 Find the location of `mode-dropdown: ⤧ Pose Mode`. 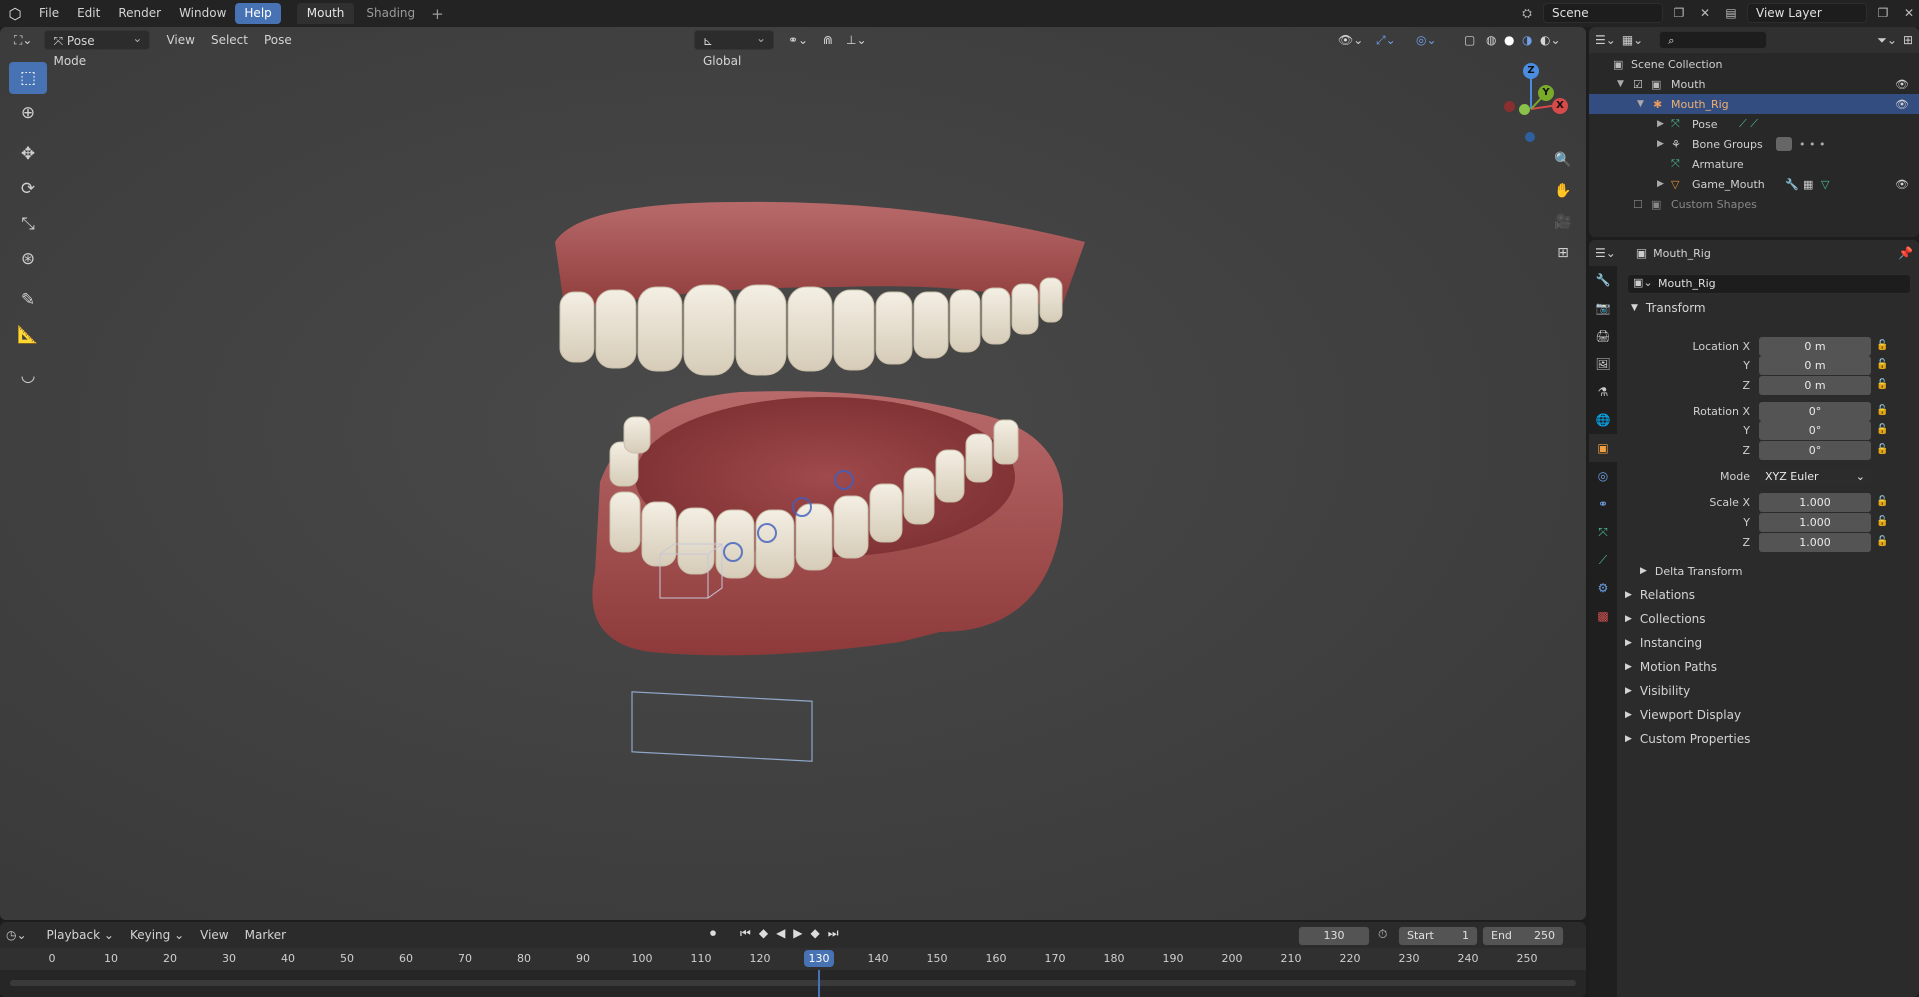

mode-dropdown: ⤧ Pose Mode is located at coordinates (97, 48).